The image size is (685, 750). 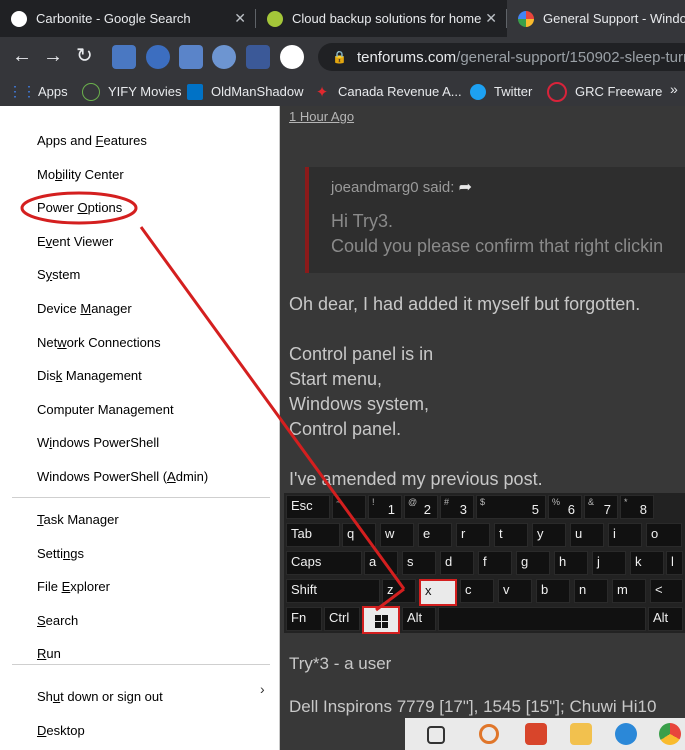 What do you see at coordinates (84, 308) in the screenshot?
I see `menu-item: Device Manager` at bounding box center [84, 308].